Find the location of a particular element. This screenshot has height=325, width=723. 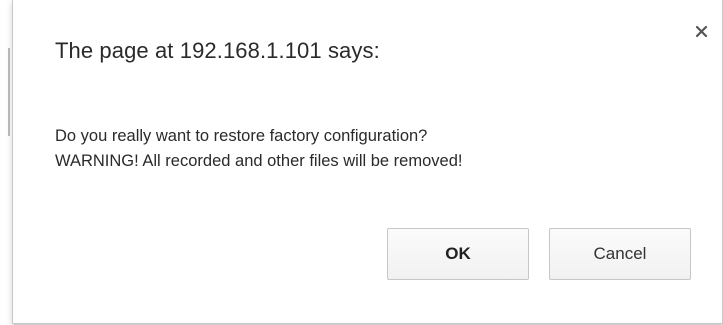

close-button is located at coordinates (702, 32).